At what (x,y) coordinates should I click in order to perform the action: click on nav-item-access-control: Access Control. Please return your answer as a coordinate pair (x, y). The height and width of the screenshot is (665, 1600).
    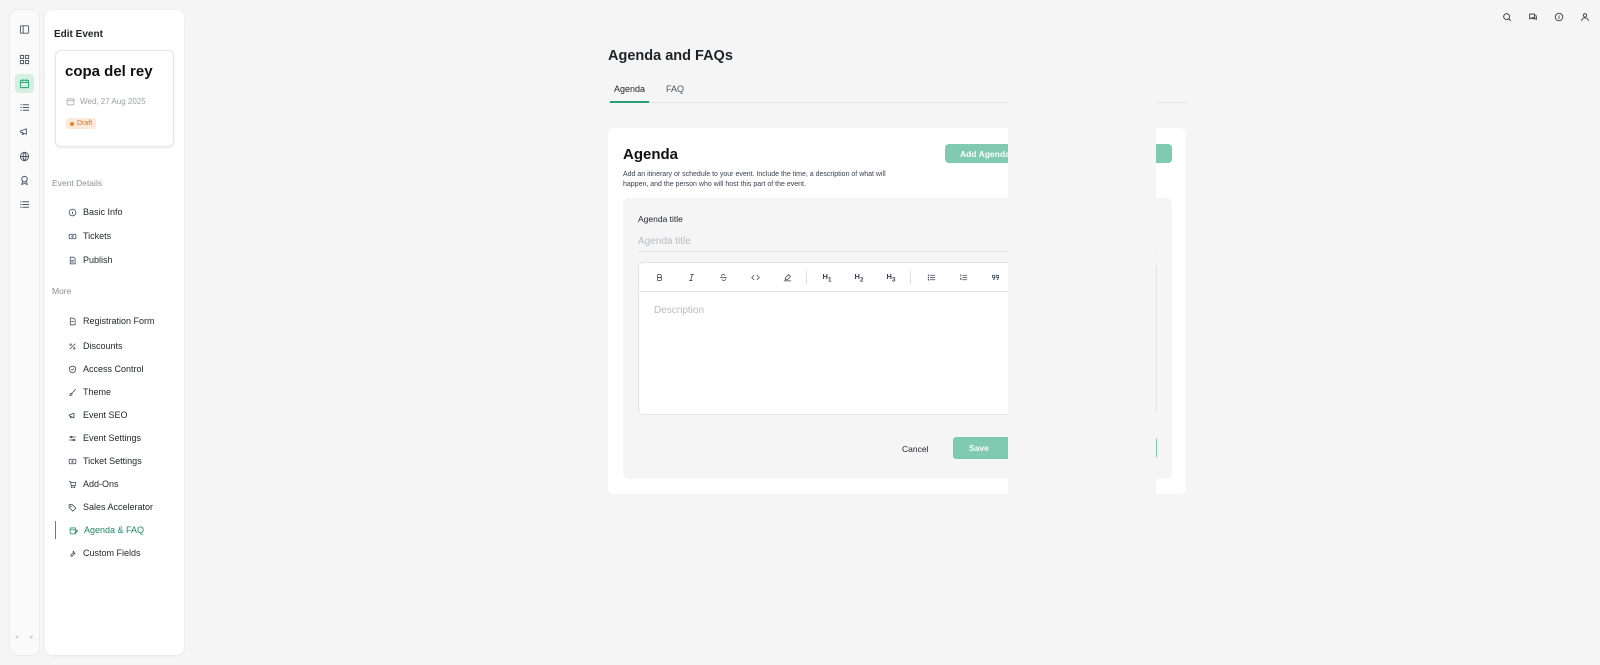
    Looking at the image, I should click on (118, 369).